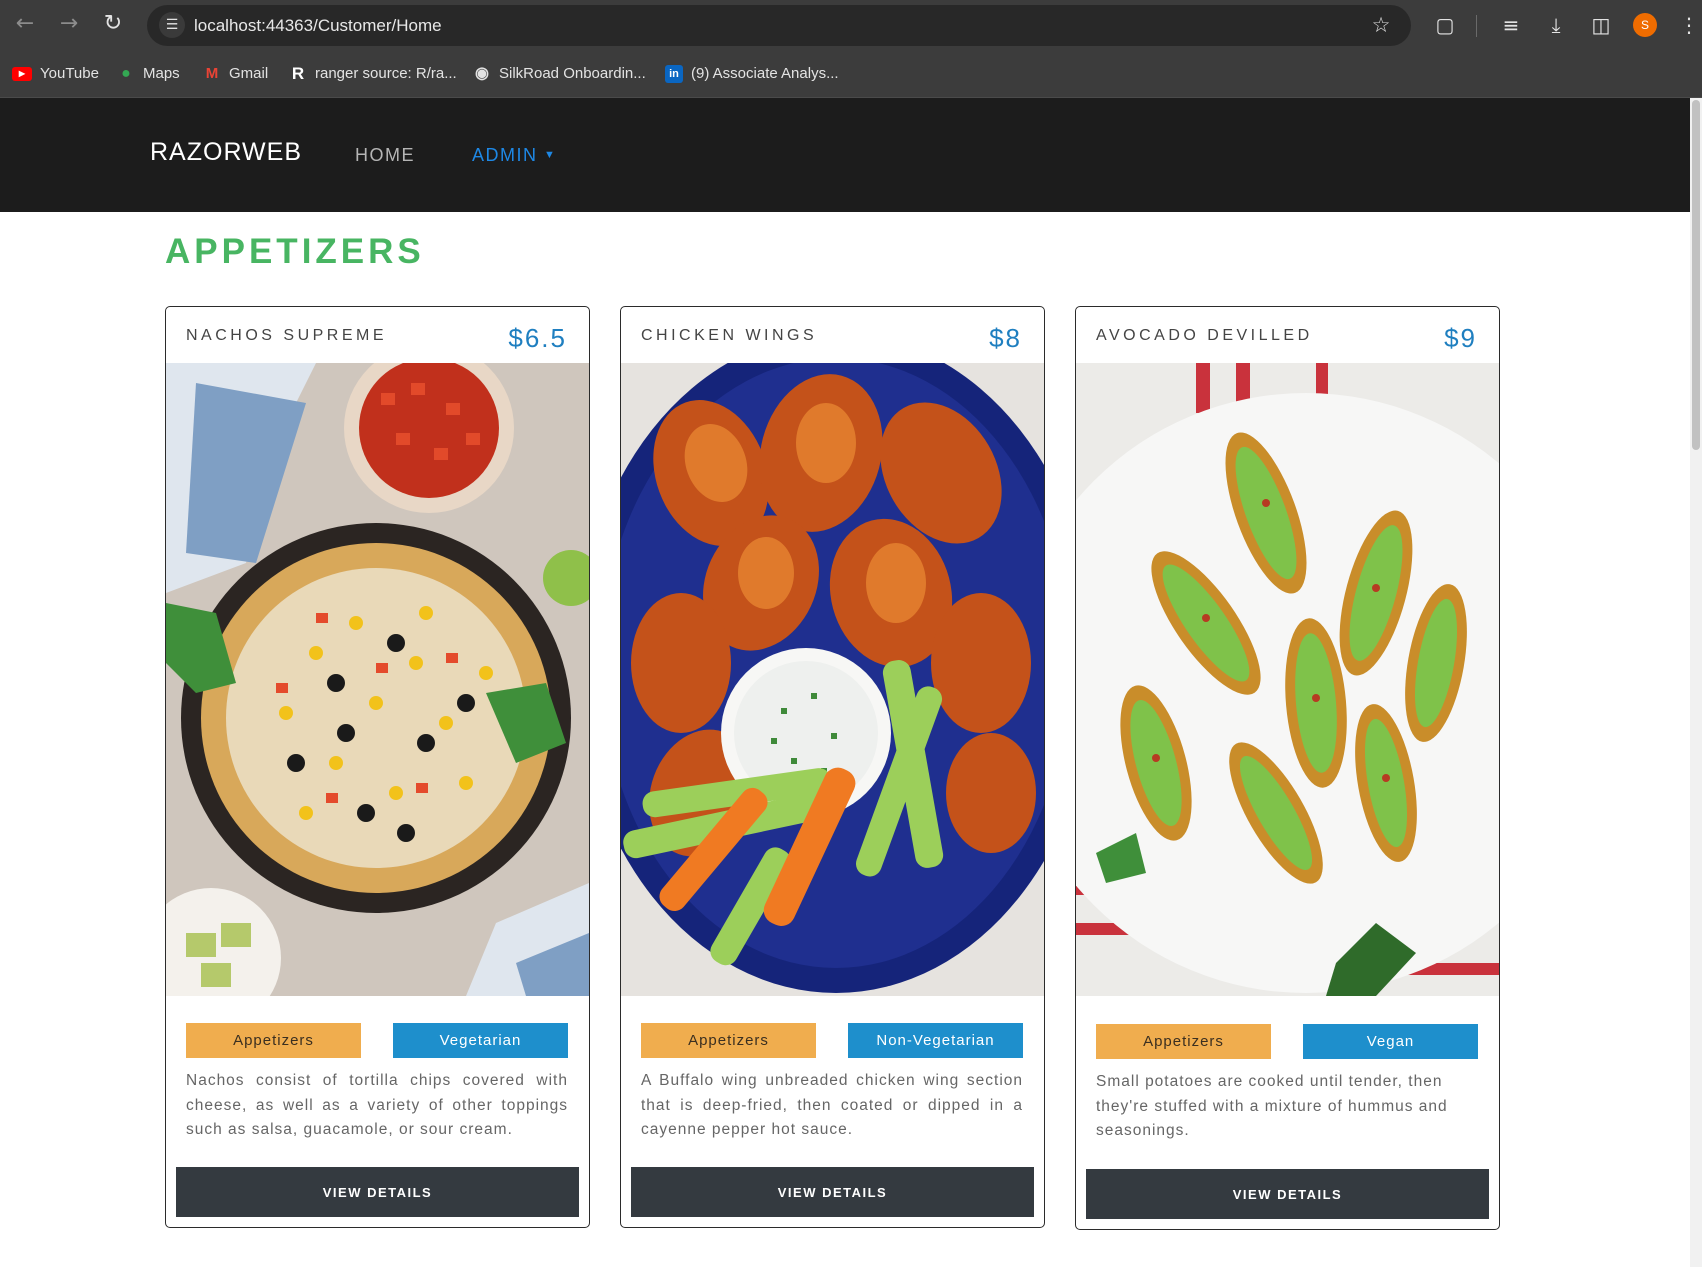 The image size is (1702, 1267). What do you see at coordinates (1601, 25) in the screenshot?
I see `side-panel-icon: ◫` at bounding box center [1601, 25].